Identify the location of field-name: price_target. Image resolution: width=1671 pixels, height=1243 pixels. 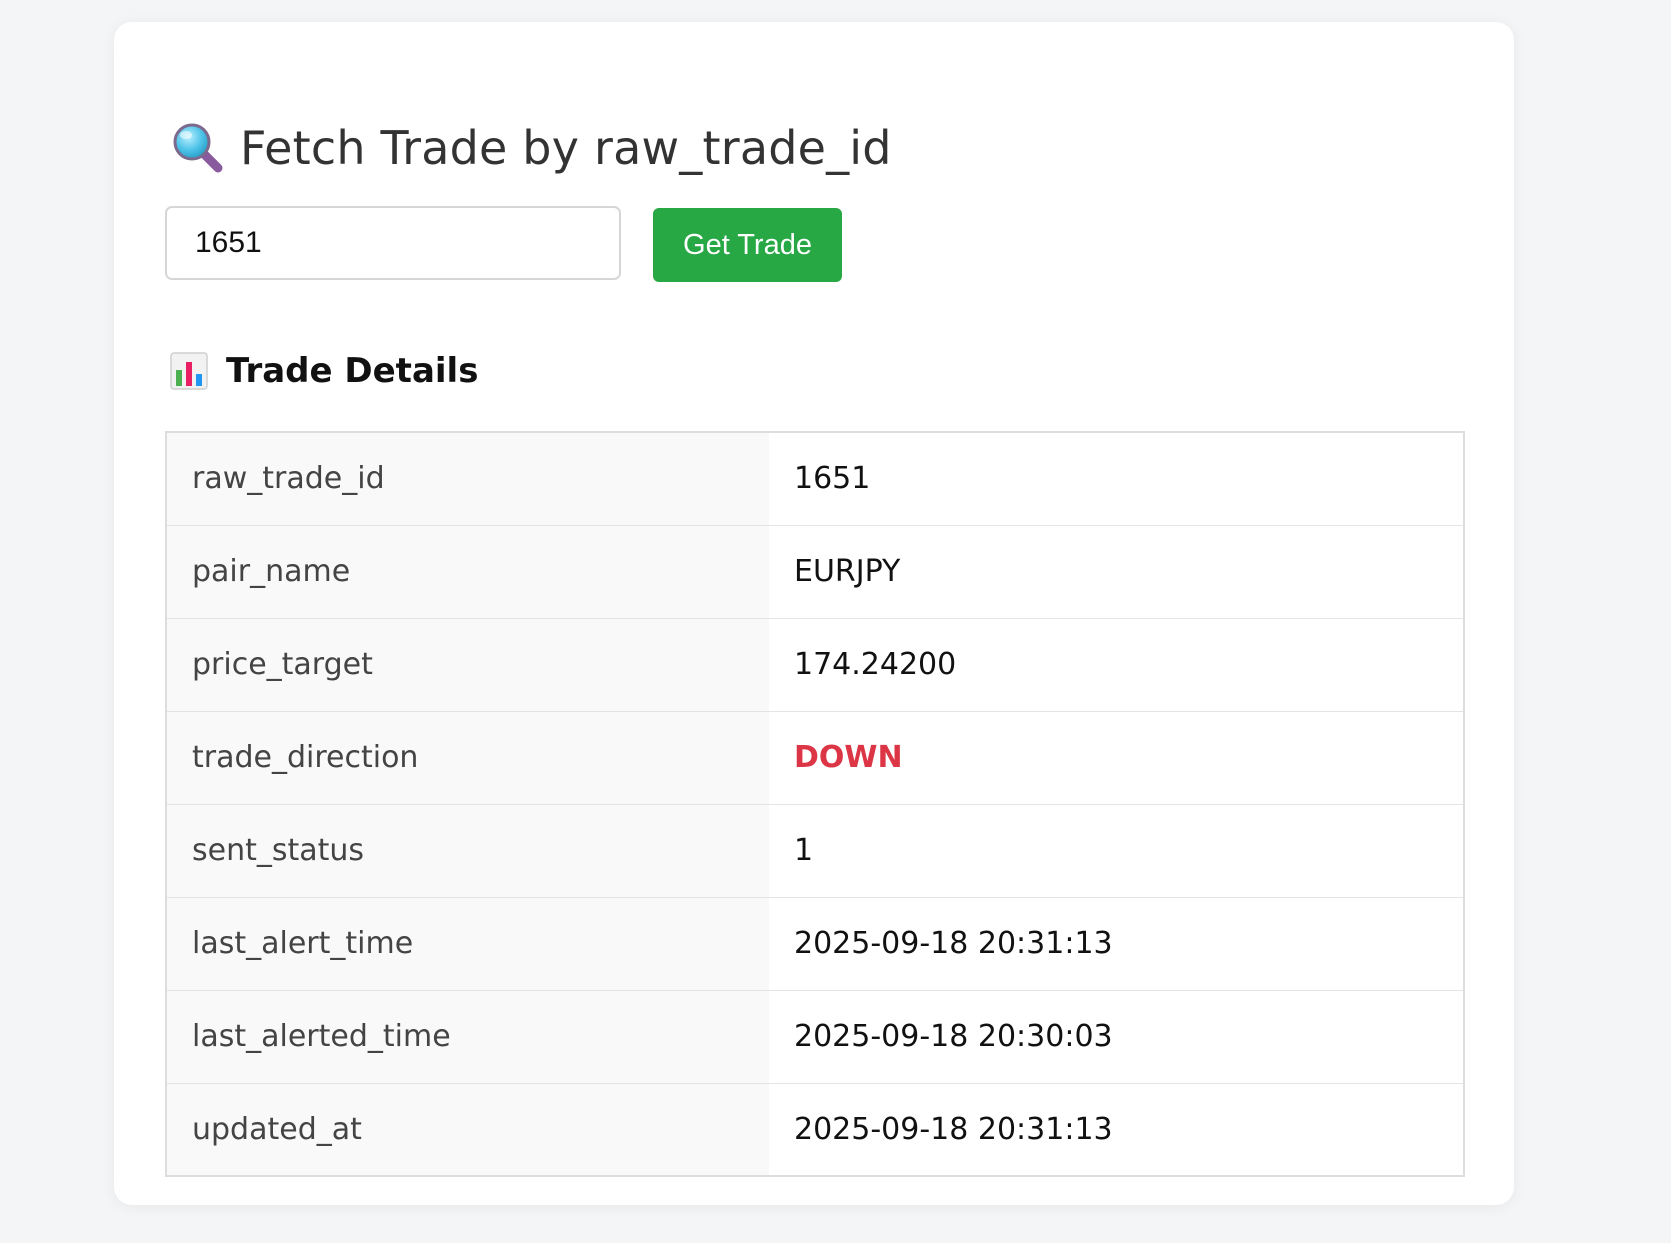
(467, 665).